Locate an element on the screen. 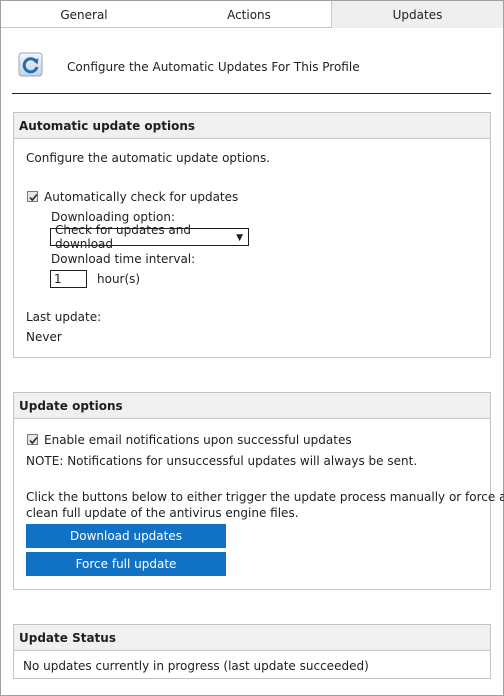  tab-general: General is located at coordinates (84, 14).